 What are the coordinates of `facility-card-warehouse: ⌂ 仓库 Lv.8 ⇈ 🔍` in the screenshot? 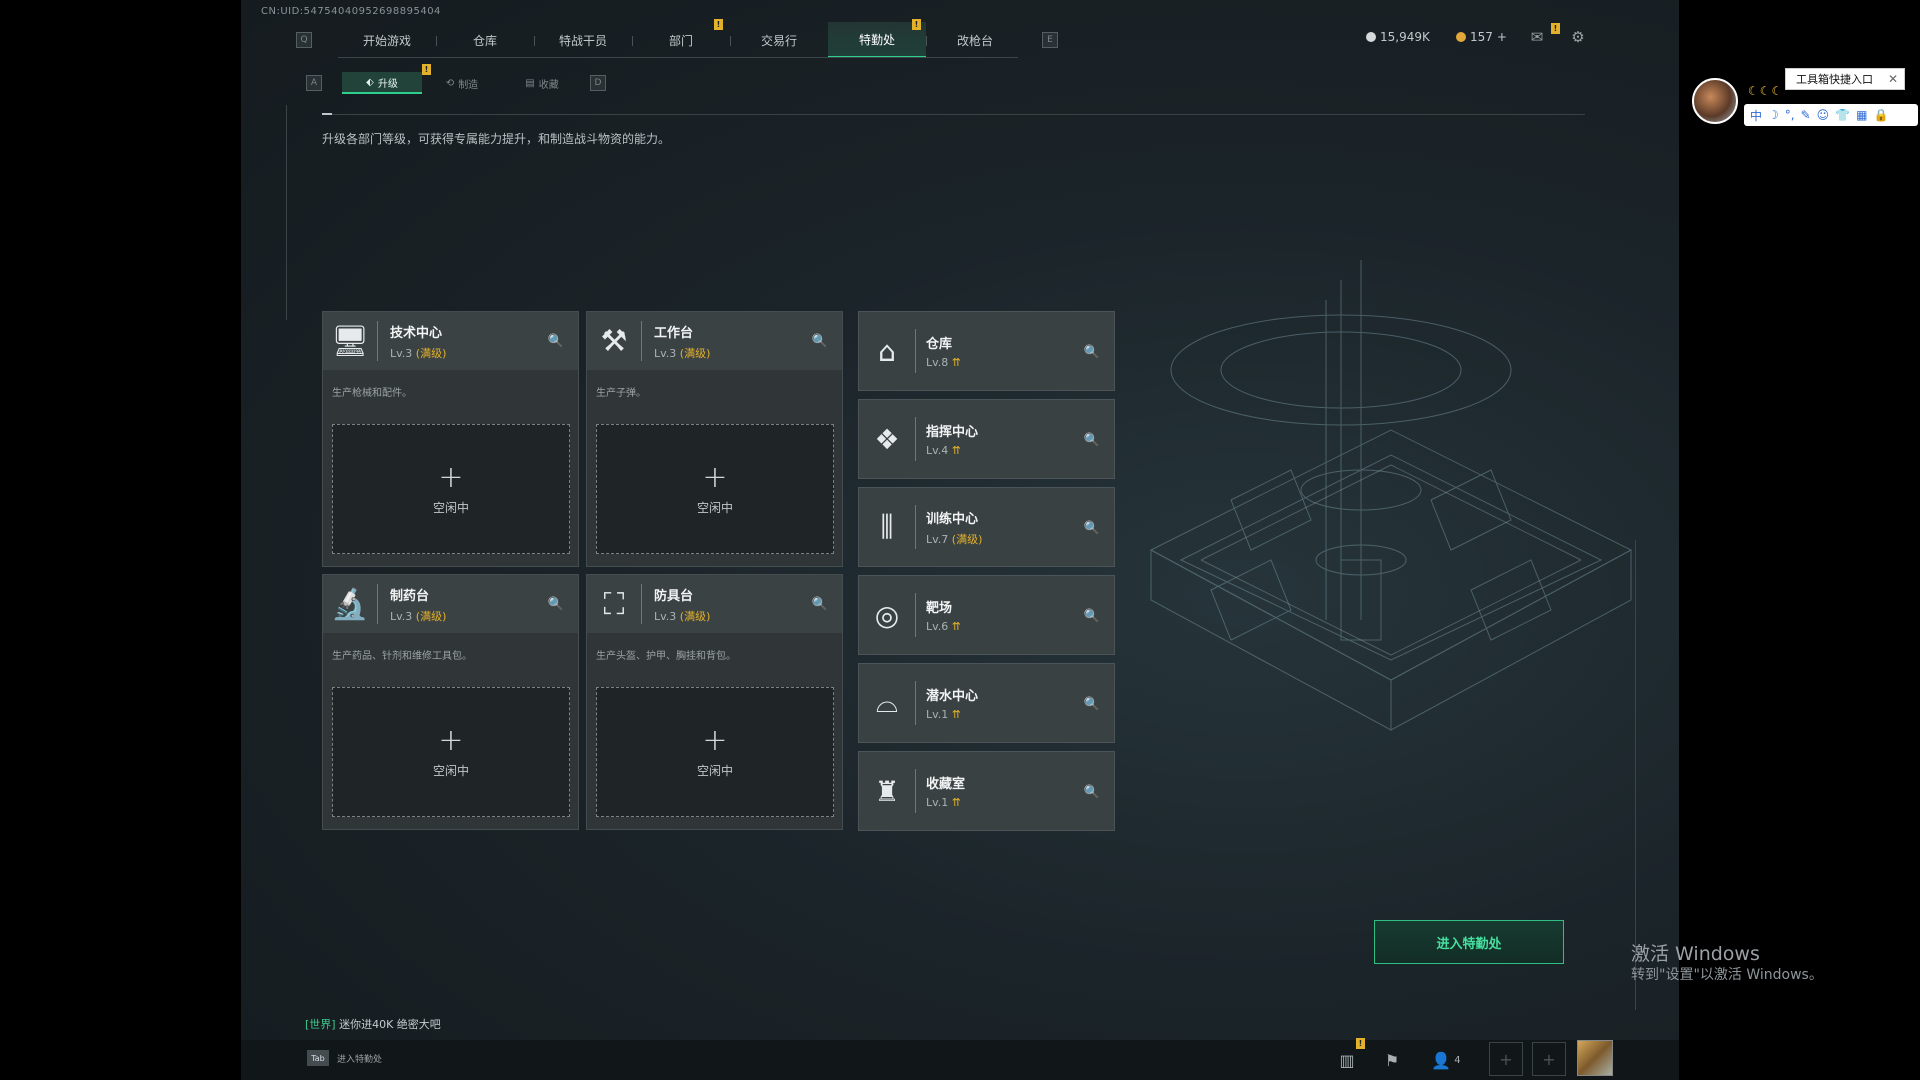 It's located at (986, 351).